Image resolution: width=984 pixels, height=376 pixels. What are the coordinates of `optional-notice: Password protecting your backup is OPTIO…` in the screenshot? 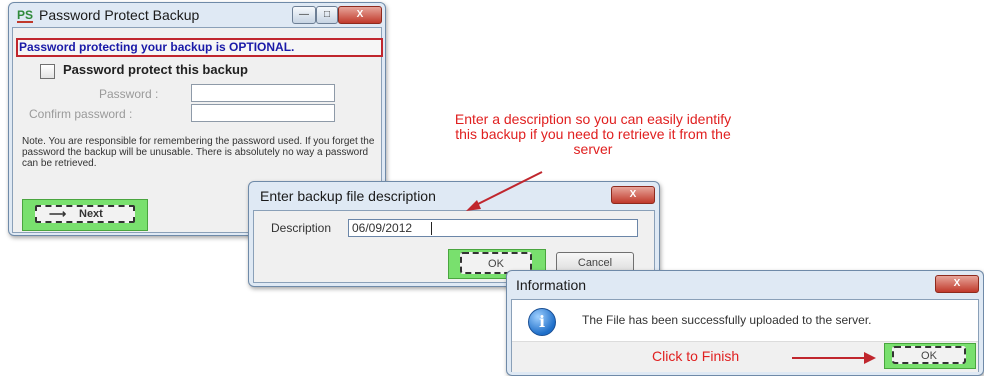 It's located at (157, 47).